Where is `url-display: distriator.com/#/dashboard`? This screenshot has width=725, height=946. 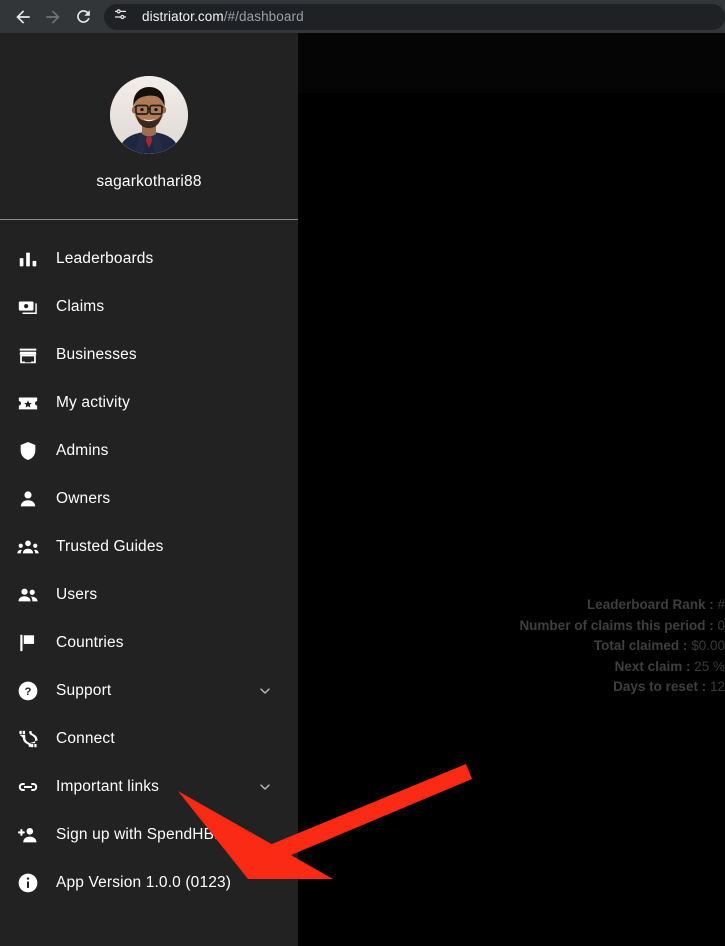
url-display: distriator.com/#/dashboard is located at coordinates (223, 16).